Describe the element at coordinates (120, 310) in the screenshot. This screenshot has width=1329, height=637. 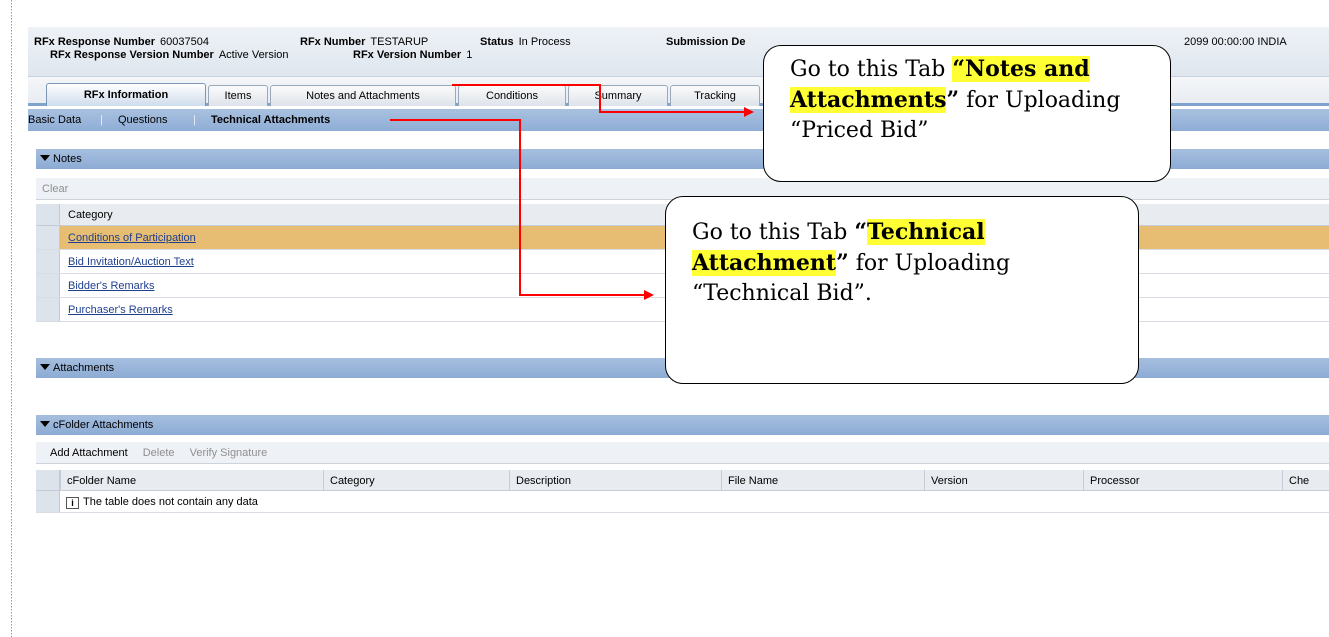
I see `note-link-purchasers-remarks: Purchaser's Remarks` at that location.